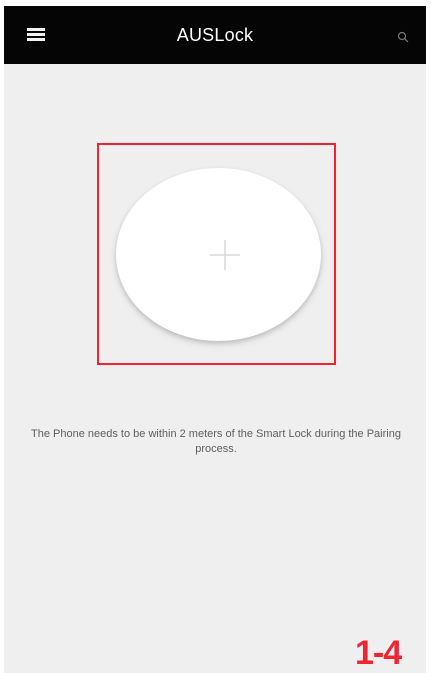 The image size is (431, 673). Describe the element at coordinates (225, 255) in the screenshot. I see `plus-icon` at that location.